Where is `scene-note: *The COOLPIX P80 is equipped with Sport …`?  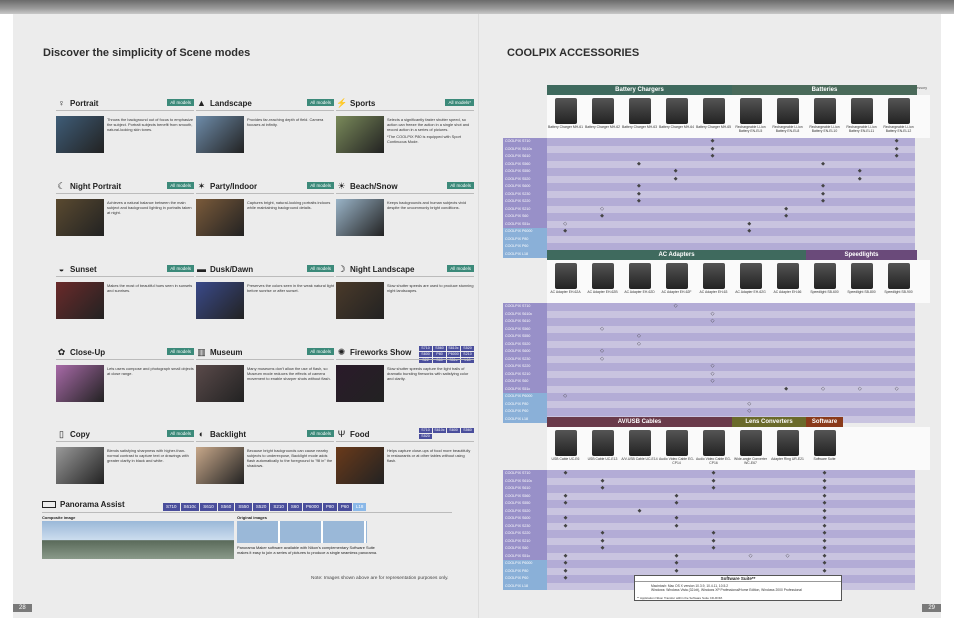 scene-note: *The COOLPIX P80 is equipped with Sport … is located at coordinates (424, 139).